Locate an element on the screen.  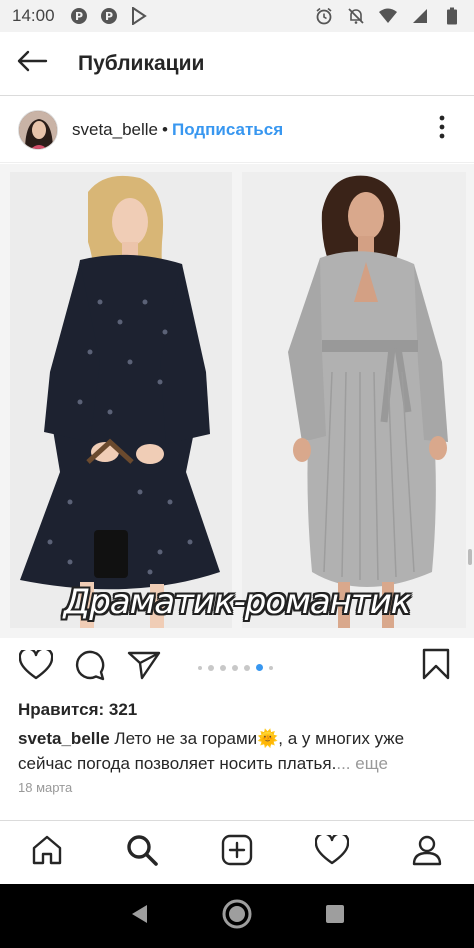
system-navigation-bar is located at coordinates (237, 916).